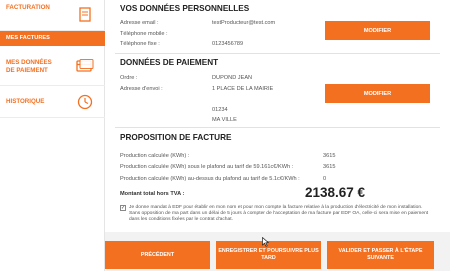  Describe the element at coordinates (185, 8) in the screenshot. I see `section-title-personal: VOS DONNÉES PERSONNELLES` at that location.